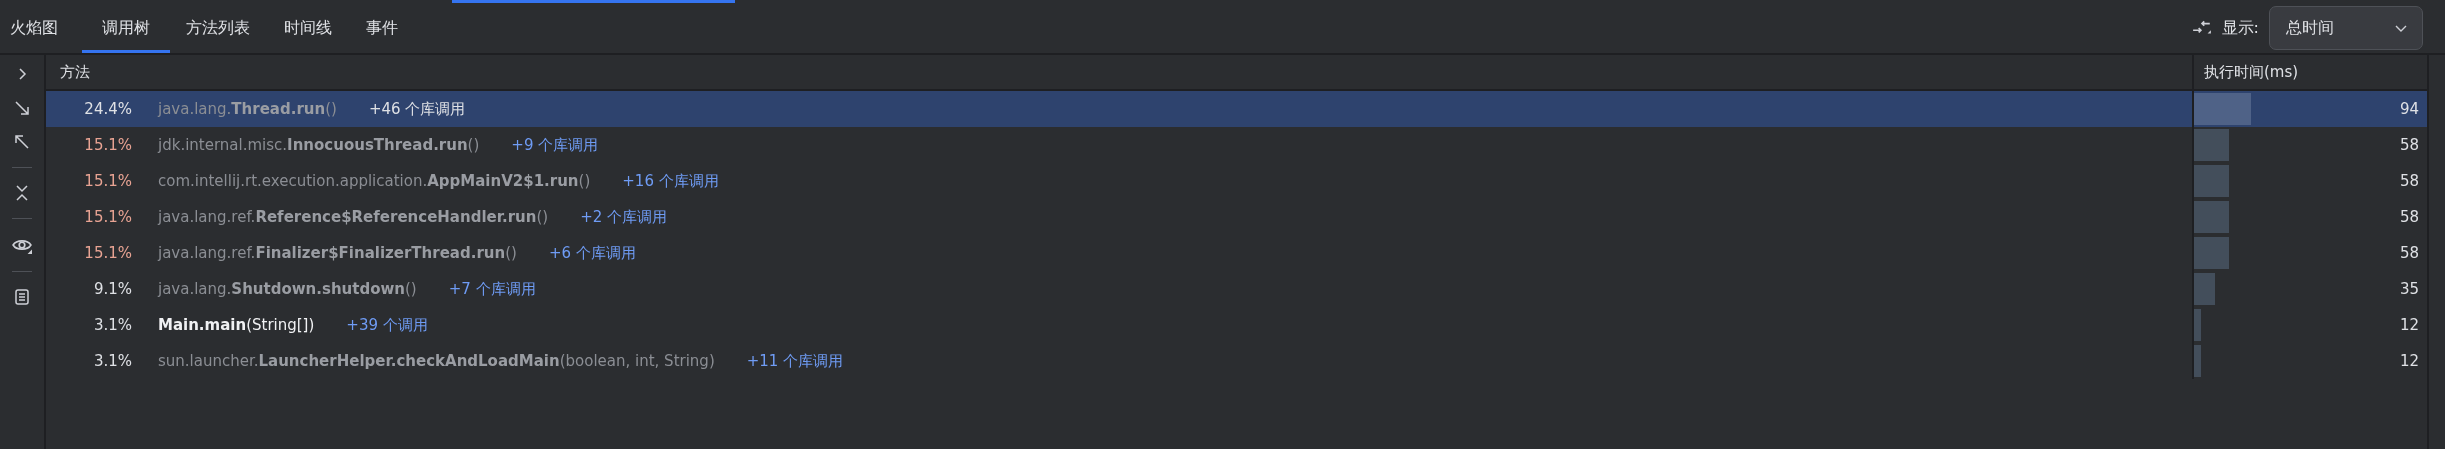 The width and height of the screenshot is (2445, 449). Describe the element at coordinates (247, 109) in the screenshot. I see `method-signature: java.lang.Thread.run()` at that location.